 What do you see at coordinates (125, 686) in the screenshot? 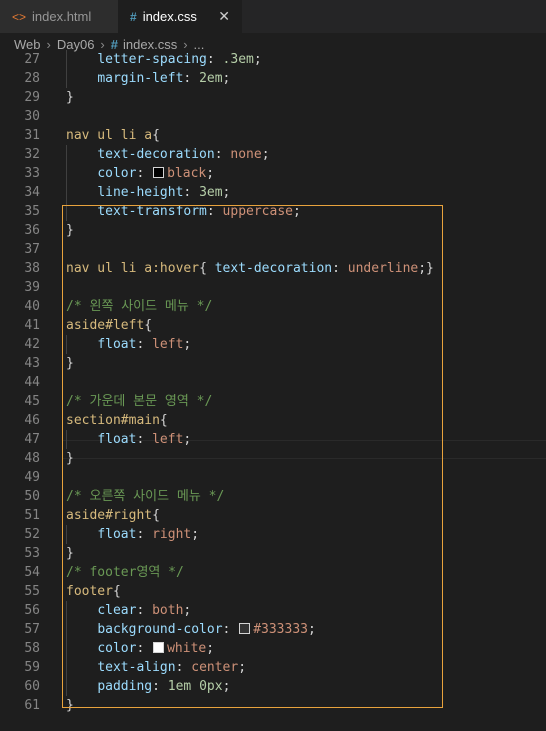
I see `code-token: padding` at bounding box center [125, 686].